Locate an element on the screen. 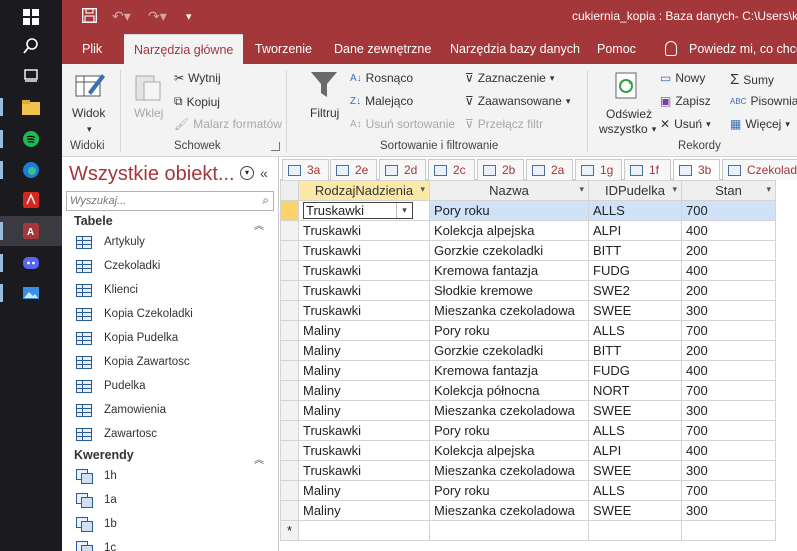  table-row: Truskawki ▾ Pory roku ALLS 700 is located at coordinates (528, 210).